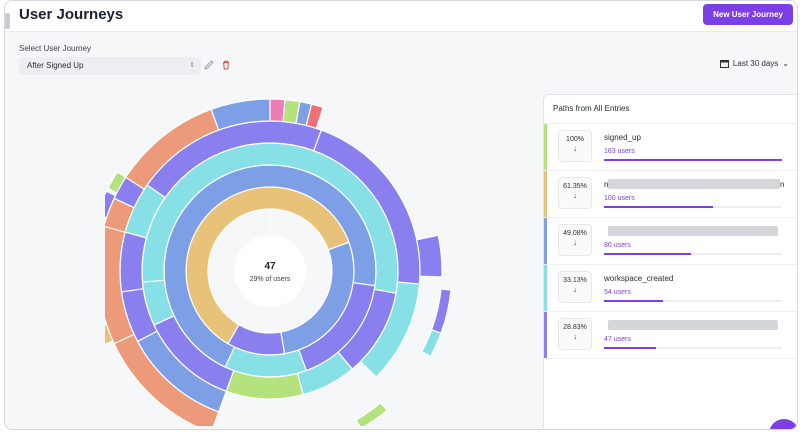 This screenshot has width=800, height=432. I want to click on date-range-label: Last 30 days, so click(755, 63).